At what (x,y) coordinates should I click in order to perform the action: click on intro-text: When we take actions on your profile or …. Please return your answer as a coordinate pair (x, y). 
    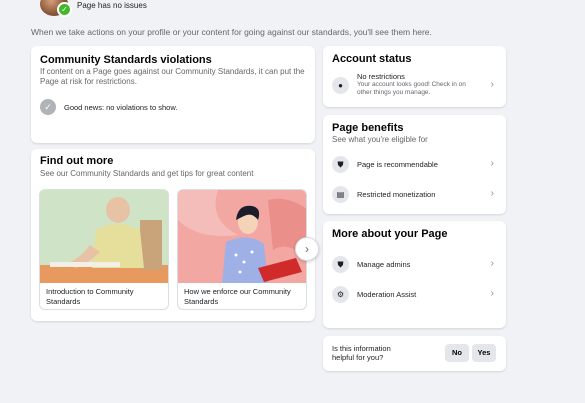
    Looking at the image, I should click on (231, 32).